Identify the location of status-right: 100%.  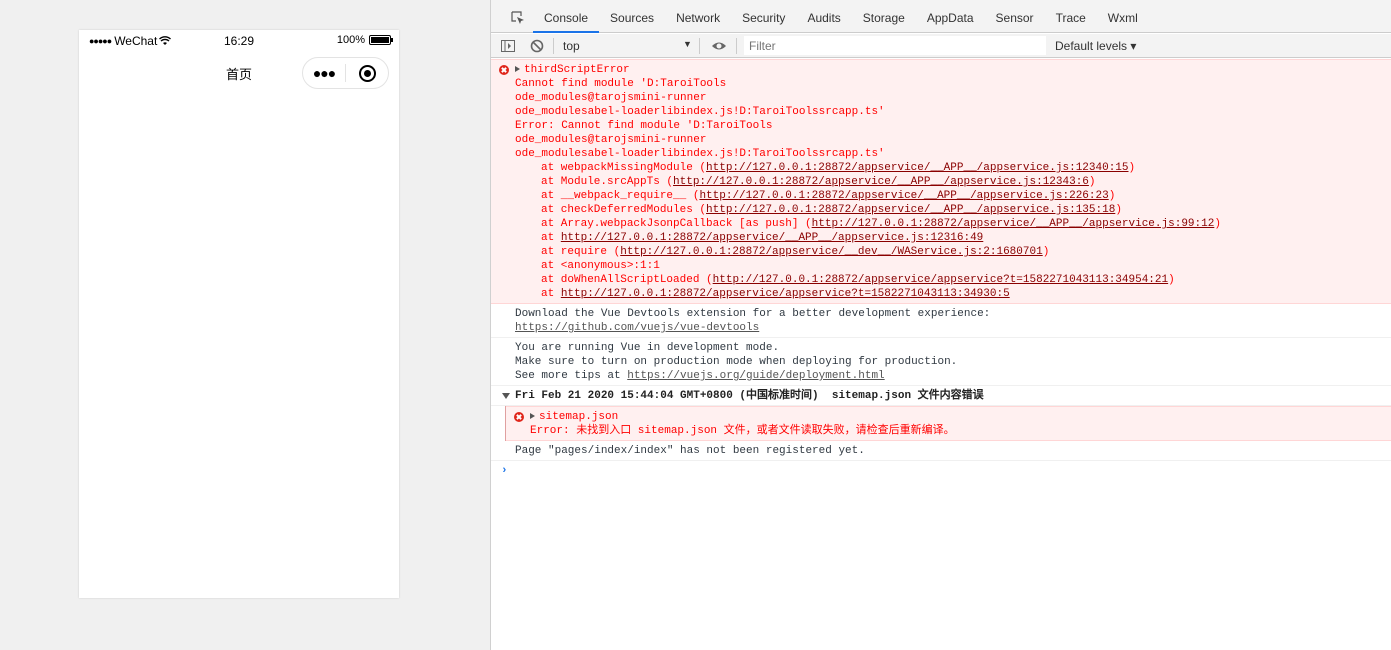
(364, 40).